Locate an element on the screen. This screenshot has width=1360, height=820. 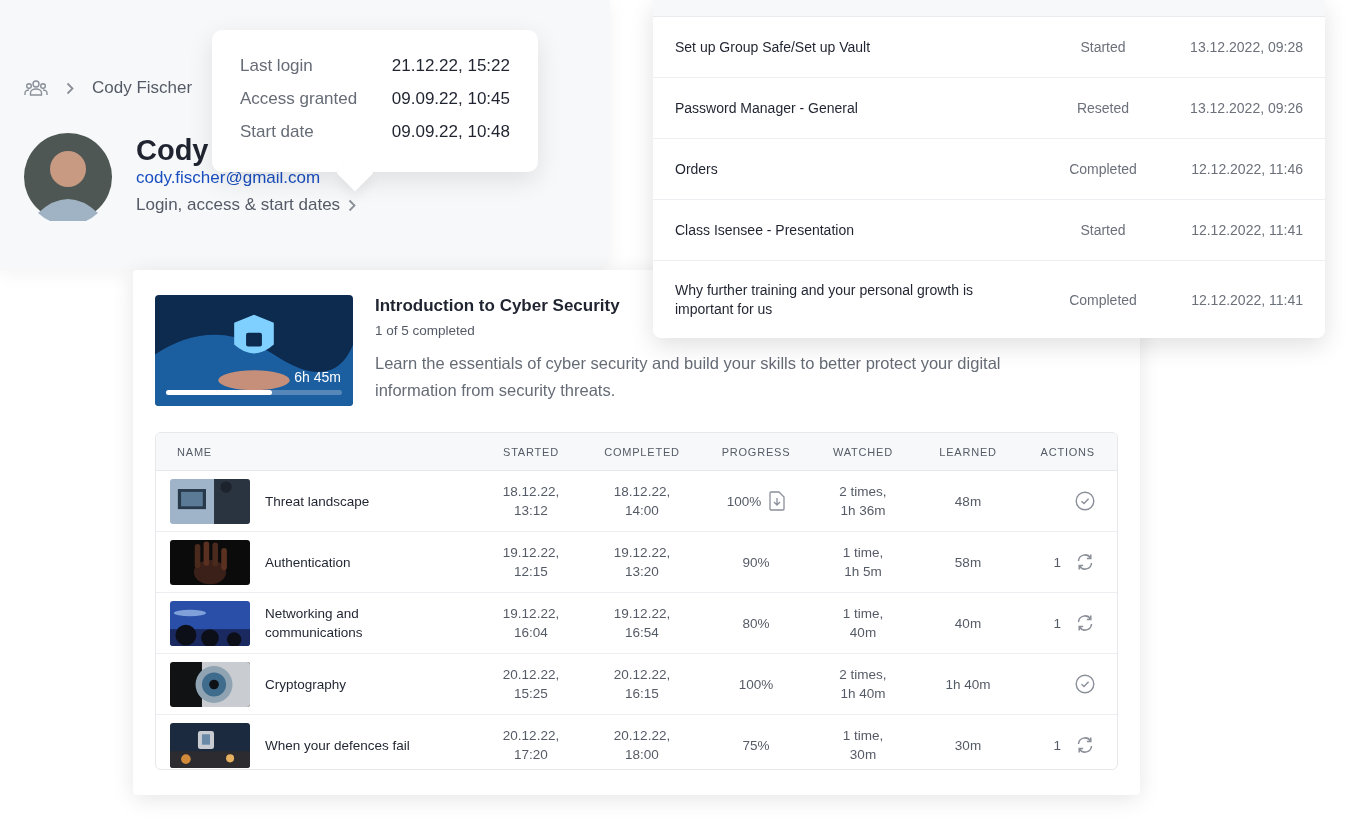
learned-cell-text: 30m is located at coordinates (968, 745).